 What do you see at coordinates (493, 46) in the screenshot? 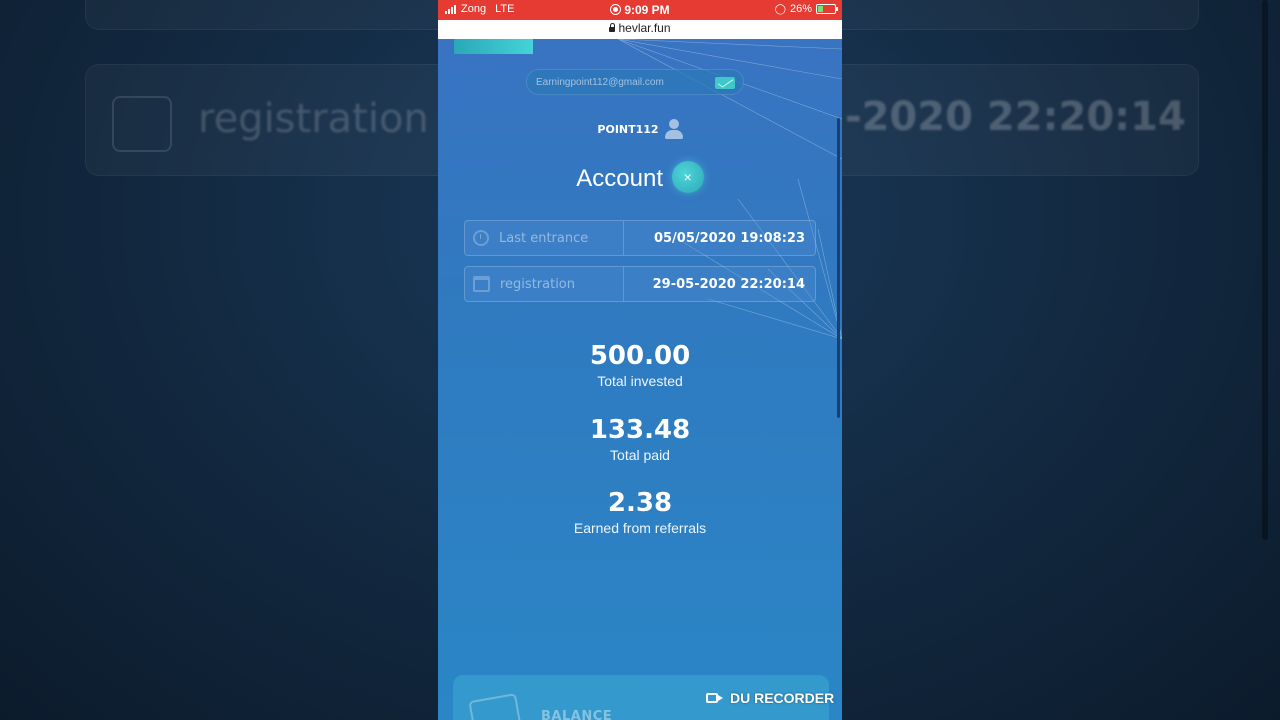
I see `header-tab` at bounding box center [493, 46].